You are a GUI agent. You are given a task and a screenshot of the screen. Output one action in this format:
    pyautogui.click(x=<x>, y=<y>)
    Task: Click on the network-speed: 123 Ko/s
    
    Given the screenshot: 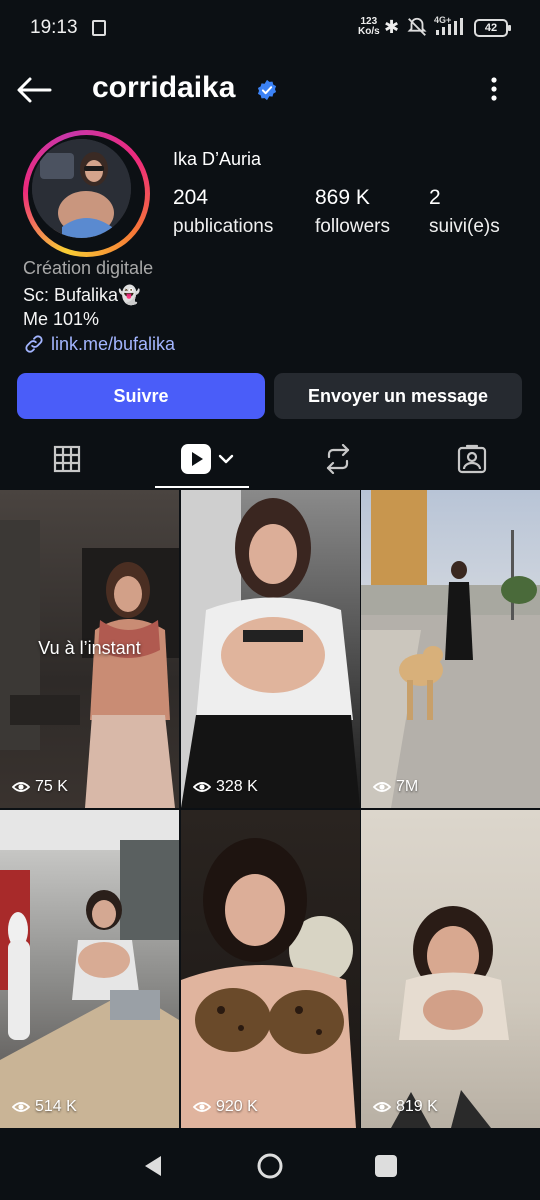 What is the action you would take?
    pyautogui.click(x=369, y=27)
    